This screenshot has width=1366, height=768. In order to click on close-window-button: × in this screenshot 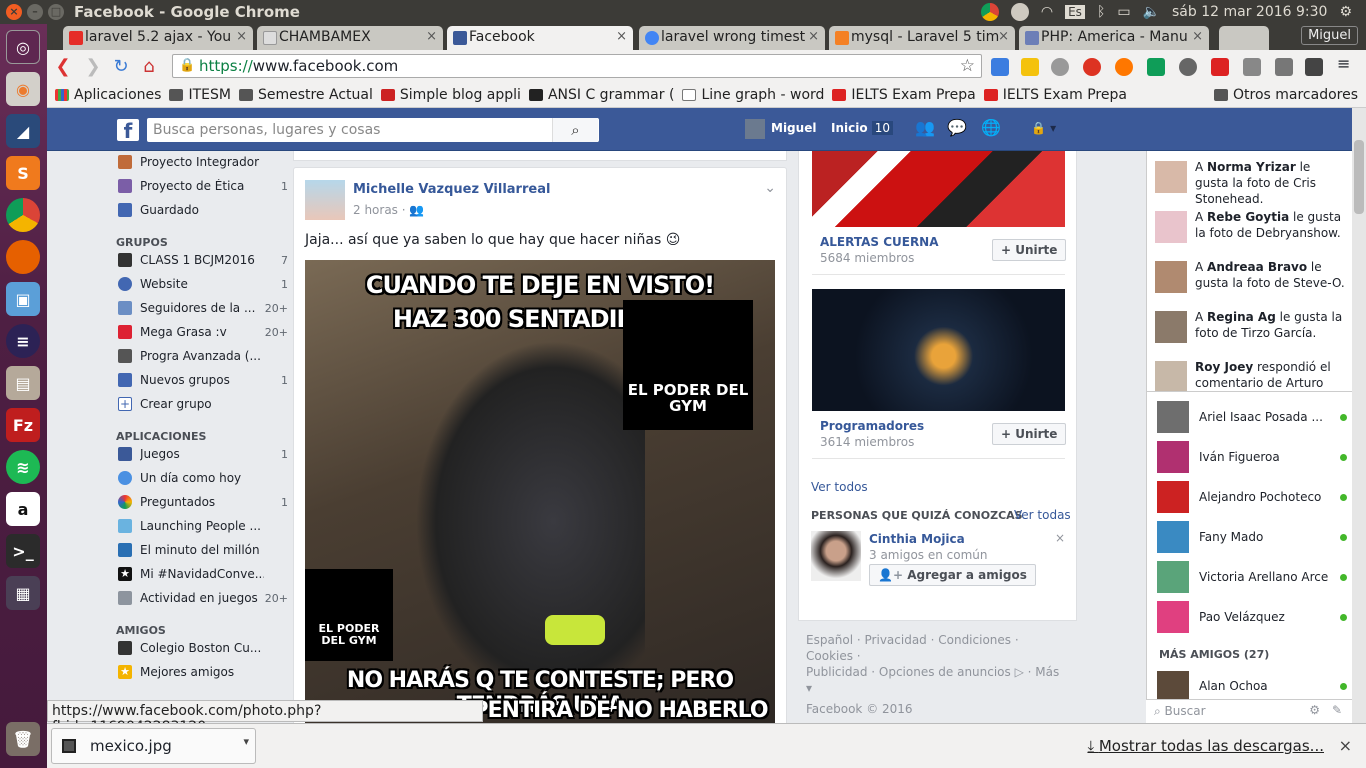, I will do `click(14, 12)`.